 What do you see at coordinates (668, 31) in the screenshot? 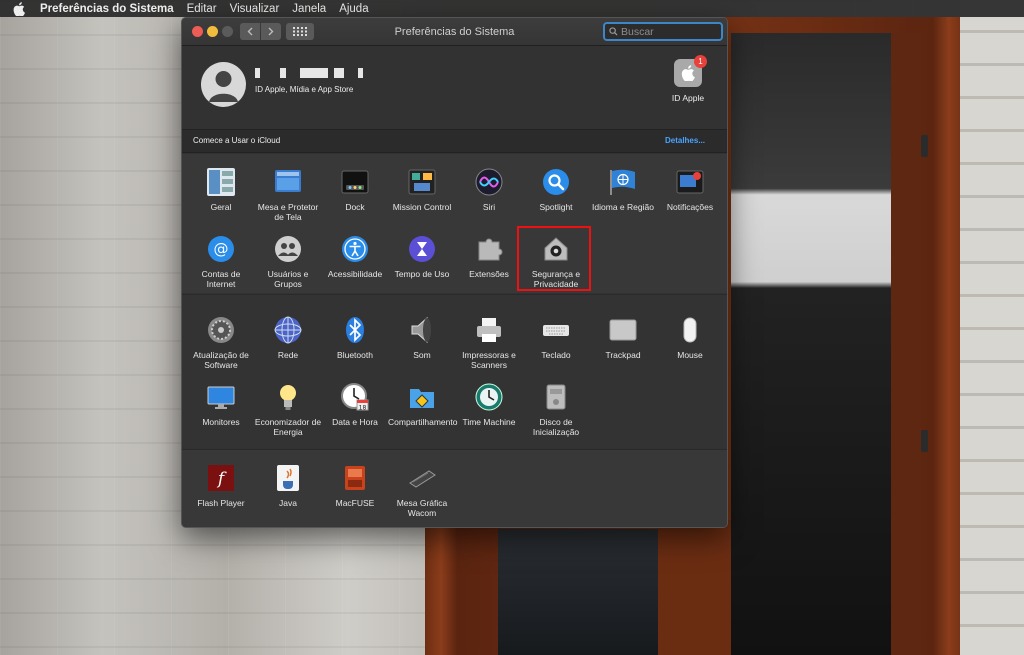
I see `search-input` at bounding box center [668, 31].